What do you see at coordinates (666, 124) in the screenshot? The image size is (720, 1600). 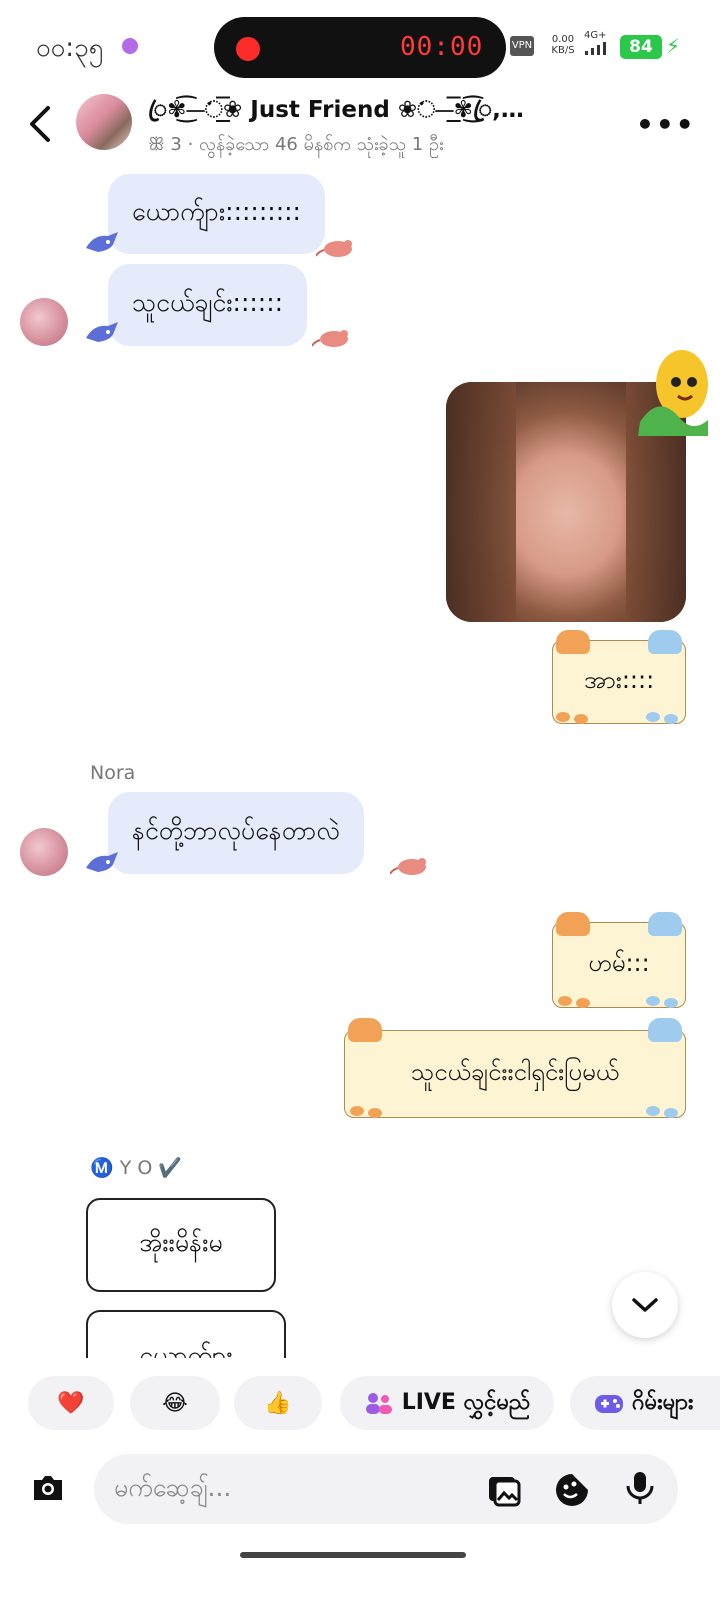 I see `more-options-icon: •••` at bounding box center [666, 124].